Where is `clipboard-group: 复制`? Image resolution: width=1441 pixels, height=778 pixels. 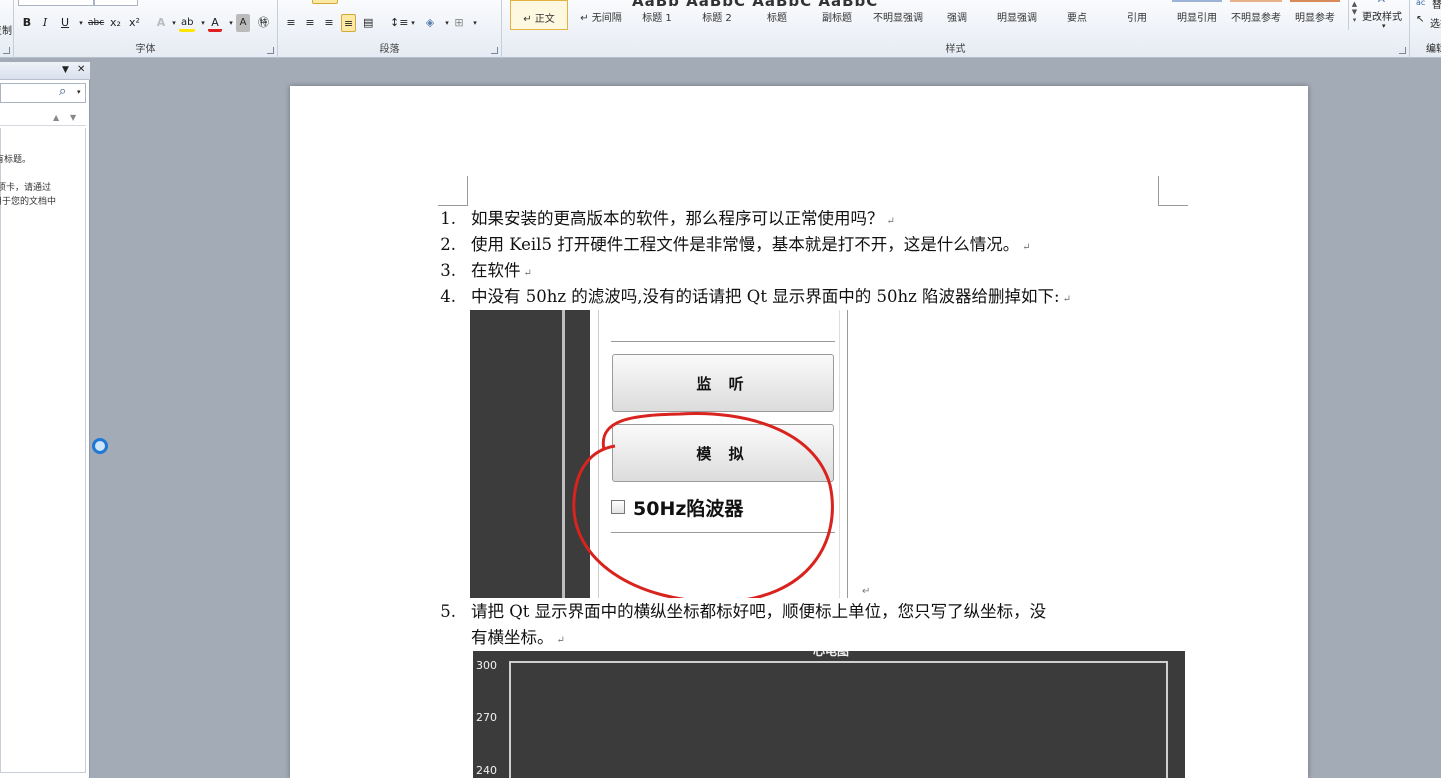 clipboard-group: 复制 is located at coordinates (7, 29).